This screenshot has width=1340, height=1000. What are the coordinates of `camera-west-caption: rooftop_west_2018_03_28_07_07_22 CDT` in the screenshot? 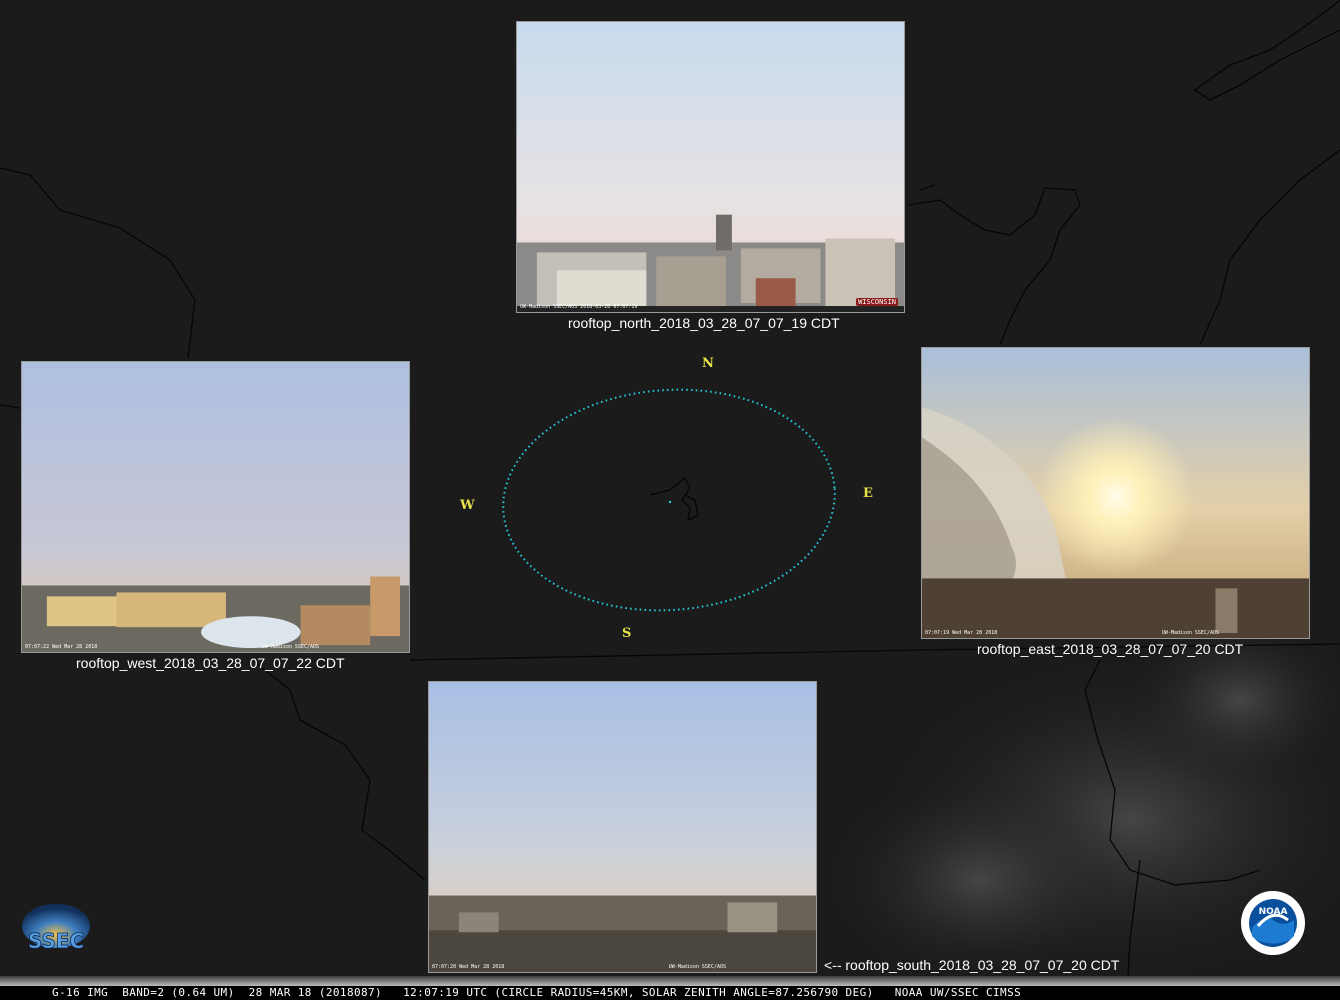 It's located at (210, 663).